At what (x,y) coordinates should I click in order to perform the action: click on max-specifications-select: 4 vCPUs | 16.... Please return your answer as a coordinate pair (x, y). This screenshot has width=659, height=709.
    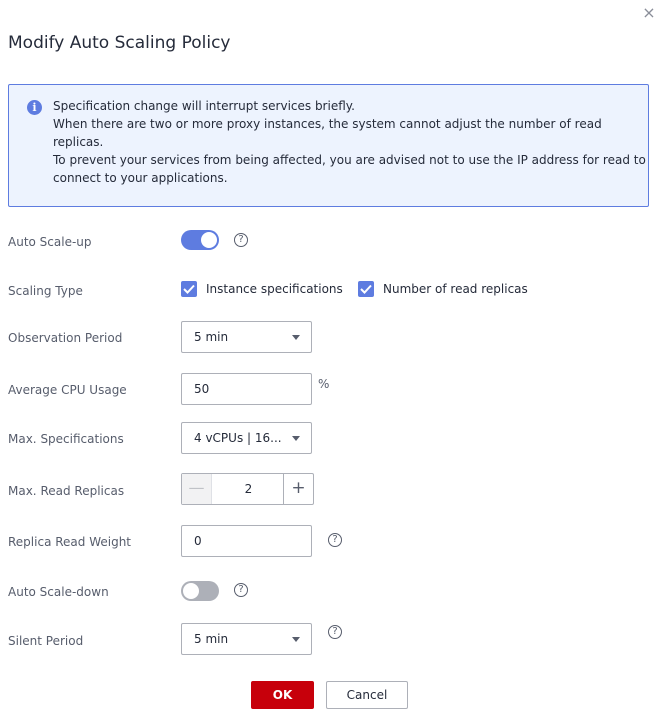
    Looking at the image, I should click on (246, 438).